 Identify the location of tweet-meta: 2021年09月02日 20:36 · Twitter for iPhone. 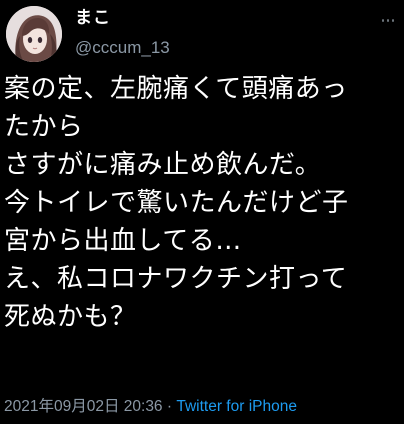
(150, 407).